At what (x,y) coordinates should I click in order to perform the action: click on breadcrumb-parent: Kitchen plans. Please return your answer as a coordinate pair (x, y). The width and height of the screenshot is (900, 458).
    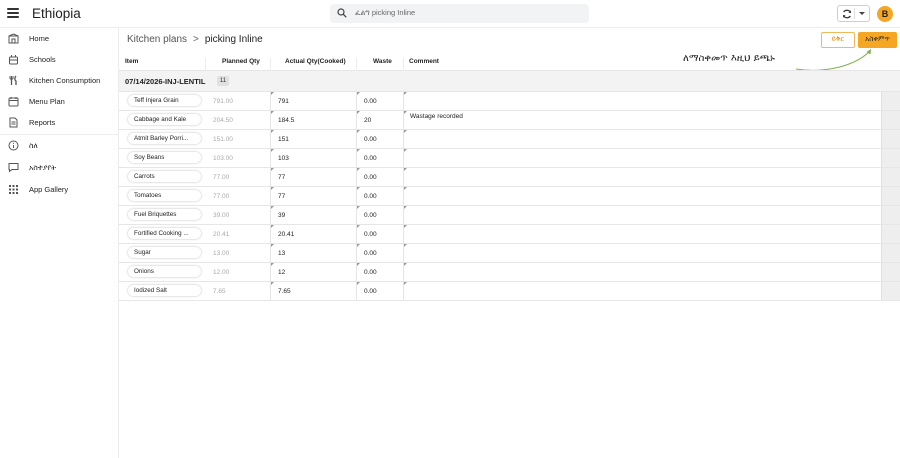
    Looking at the image, I should click on (157, 39).